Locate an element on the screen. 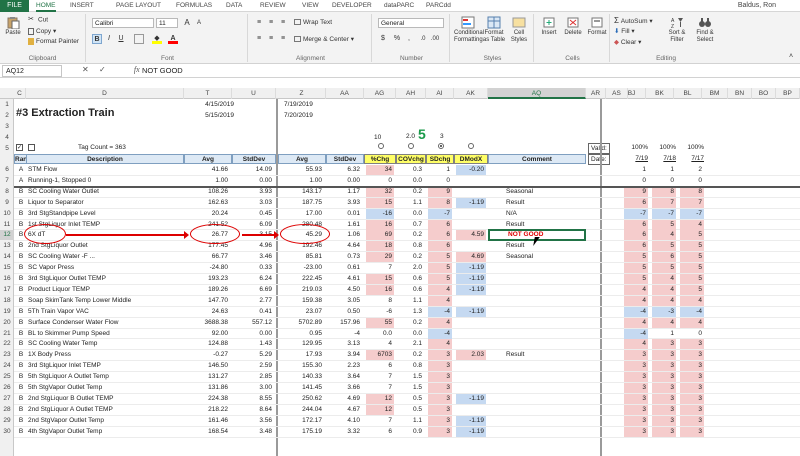  cell-sd2: 3.93 is located at coordinates (344, 203).